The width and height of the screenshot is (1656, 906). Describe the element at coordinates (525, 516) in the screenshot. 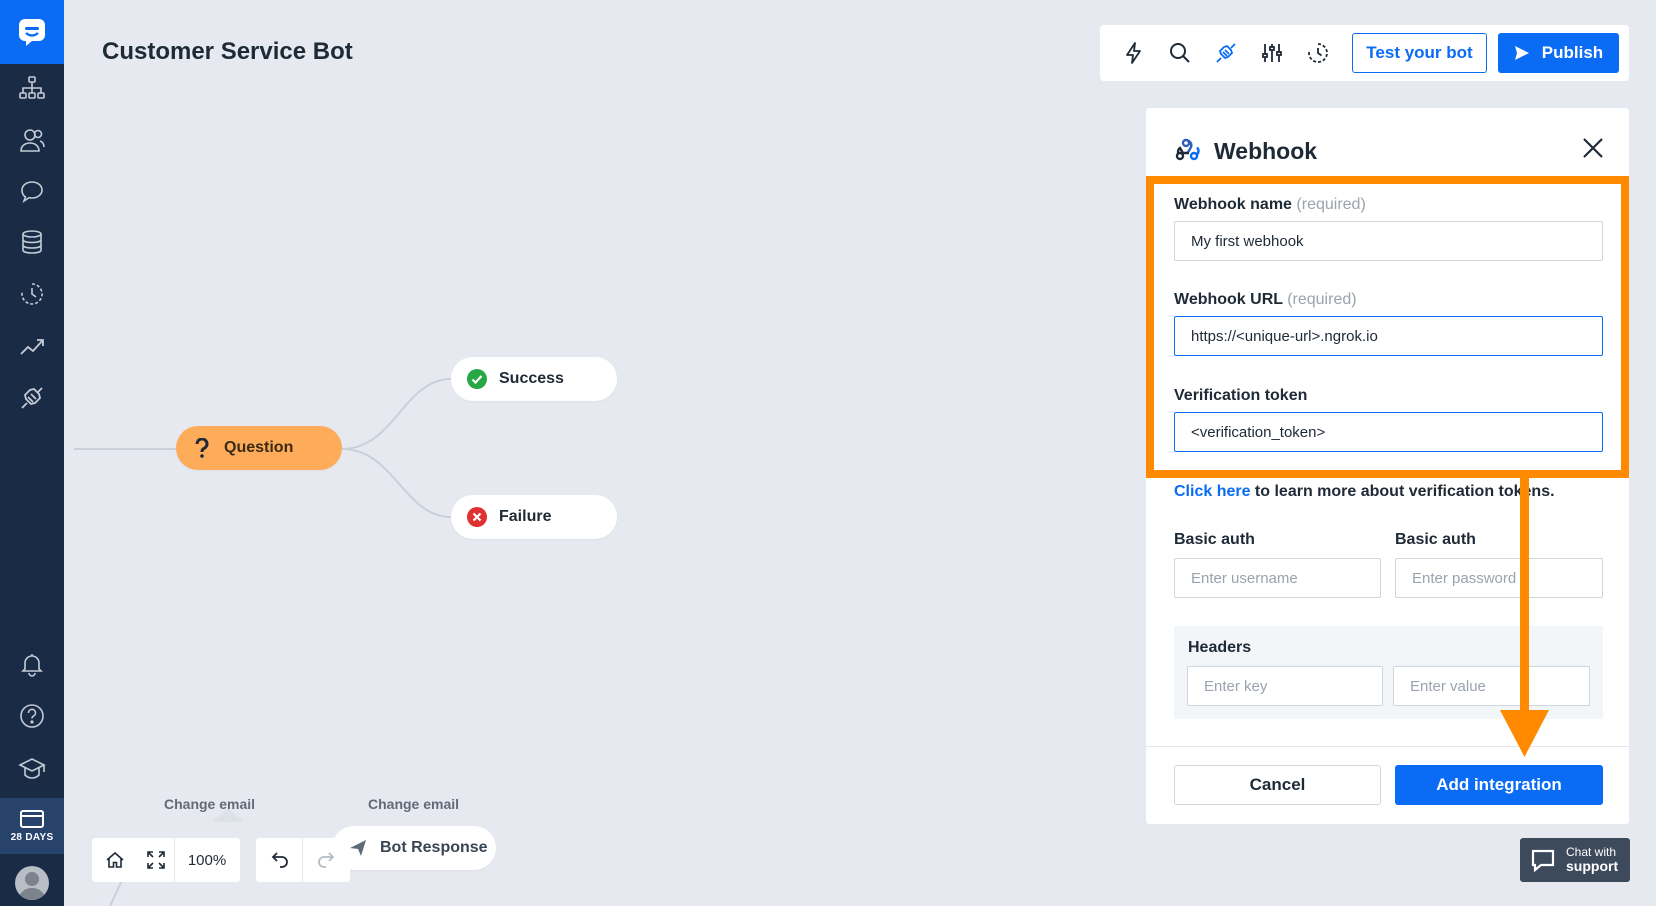

I see `failure-label: Failure` at that location.